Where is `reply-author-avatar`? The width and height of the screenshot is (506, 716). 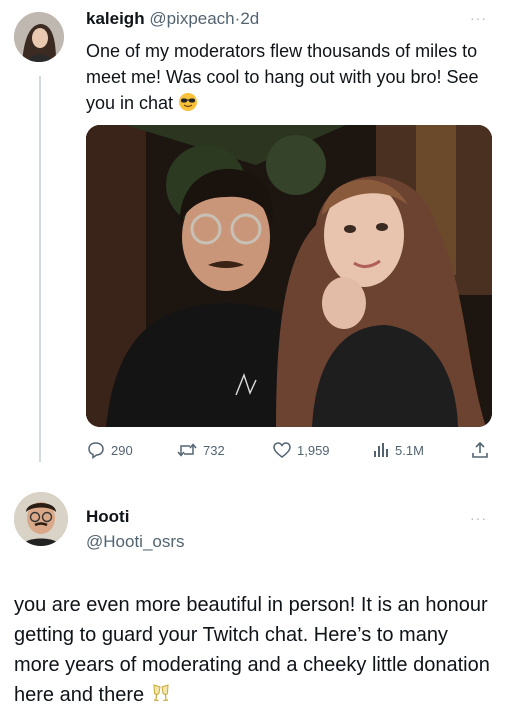 reply-author-avatar is located at coordinates (41, 519).